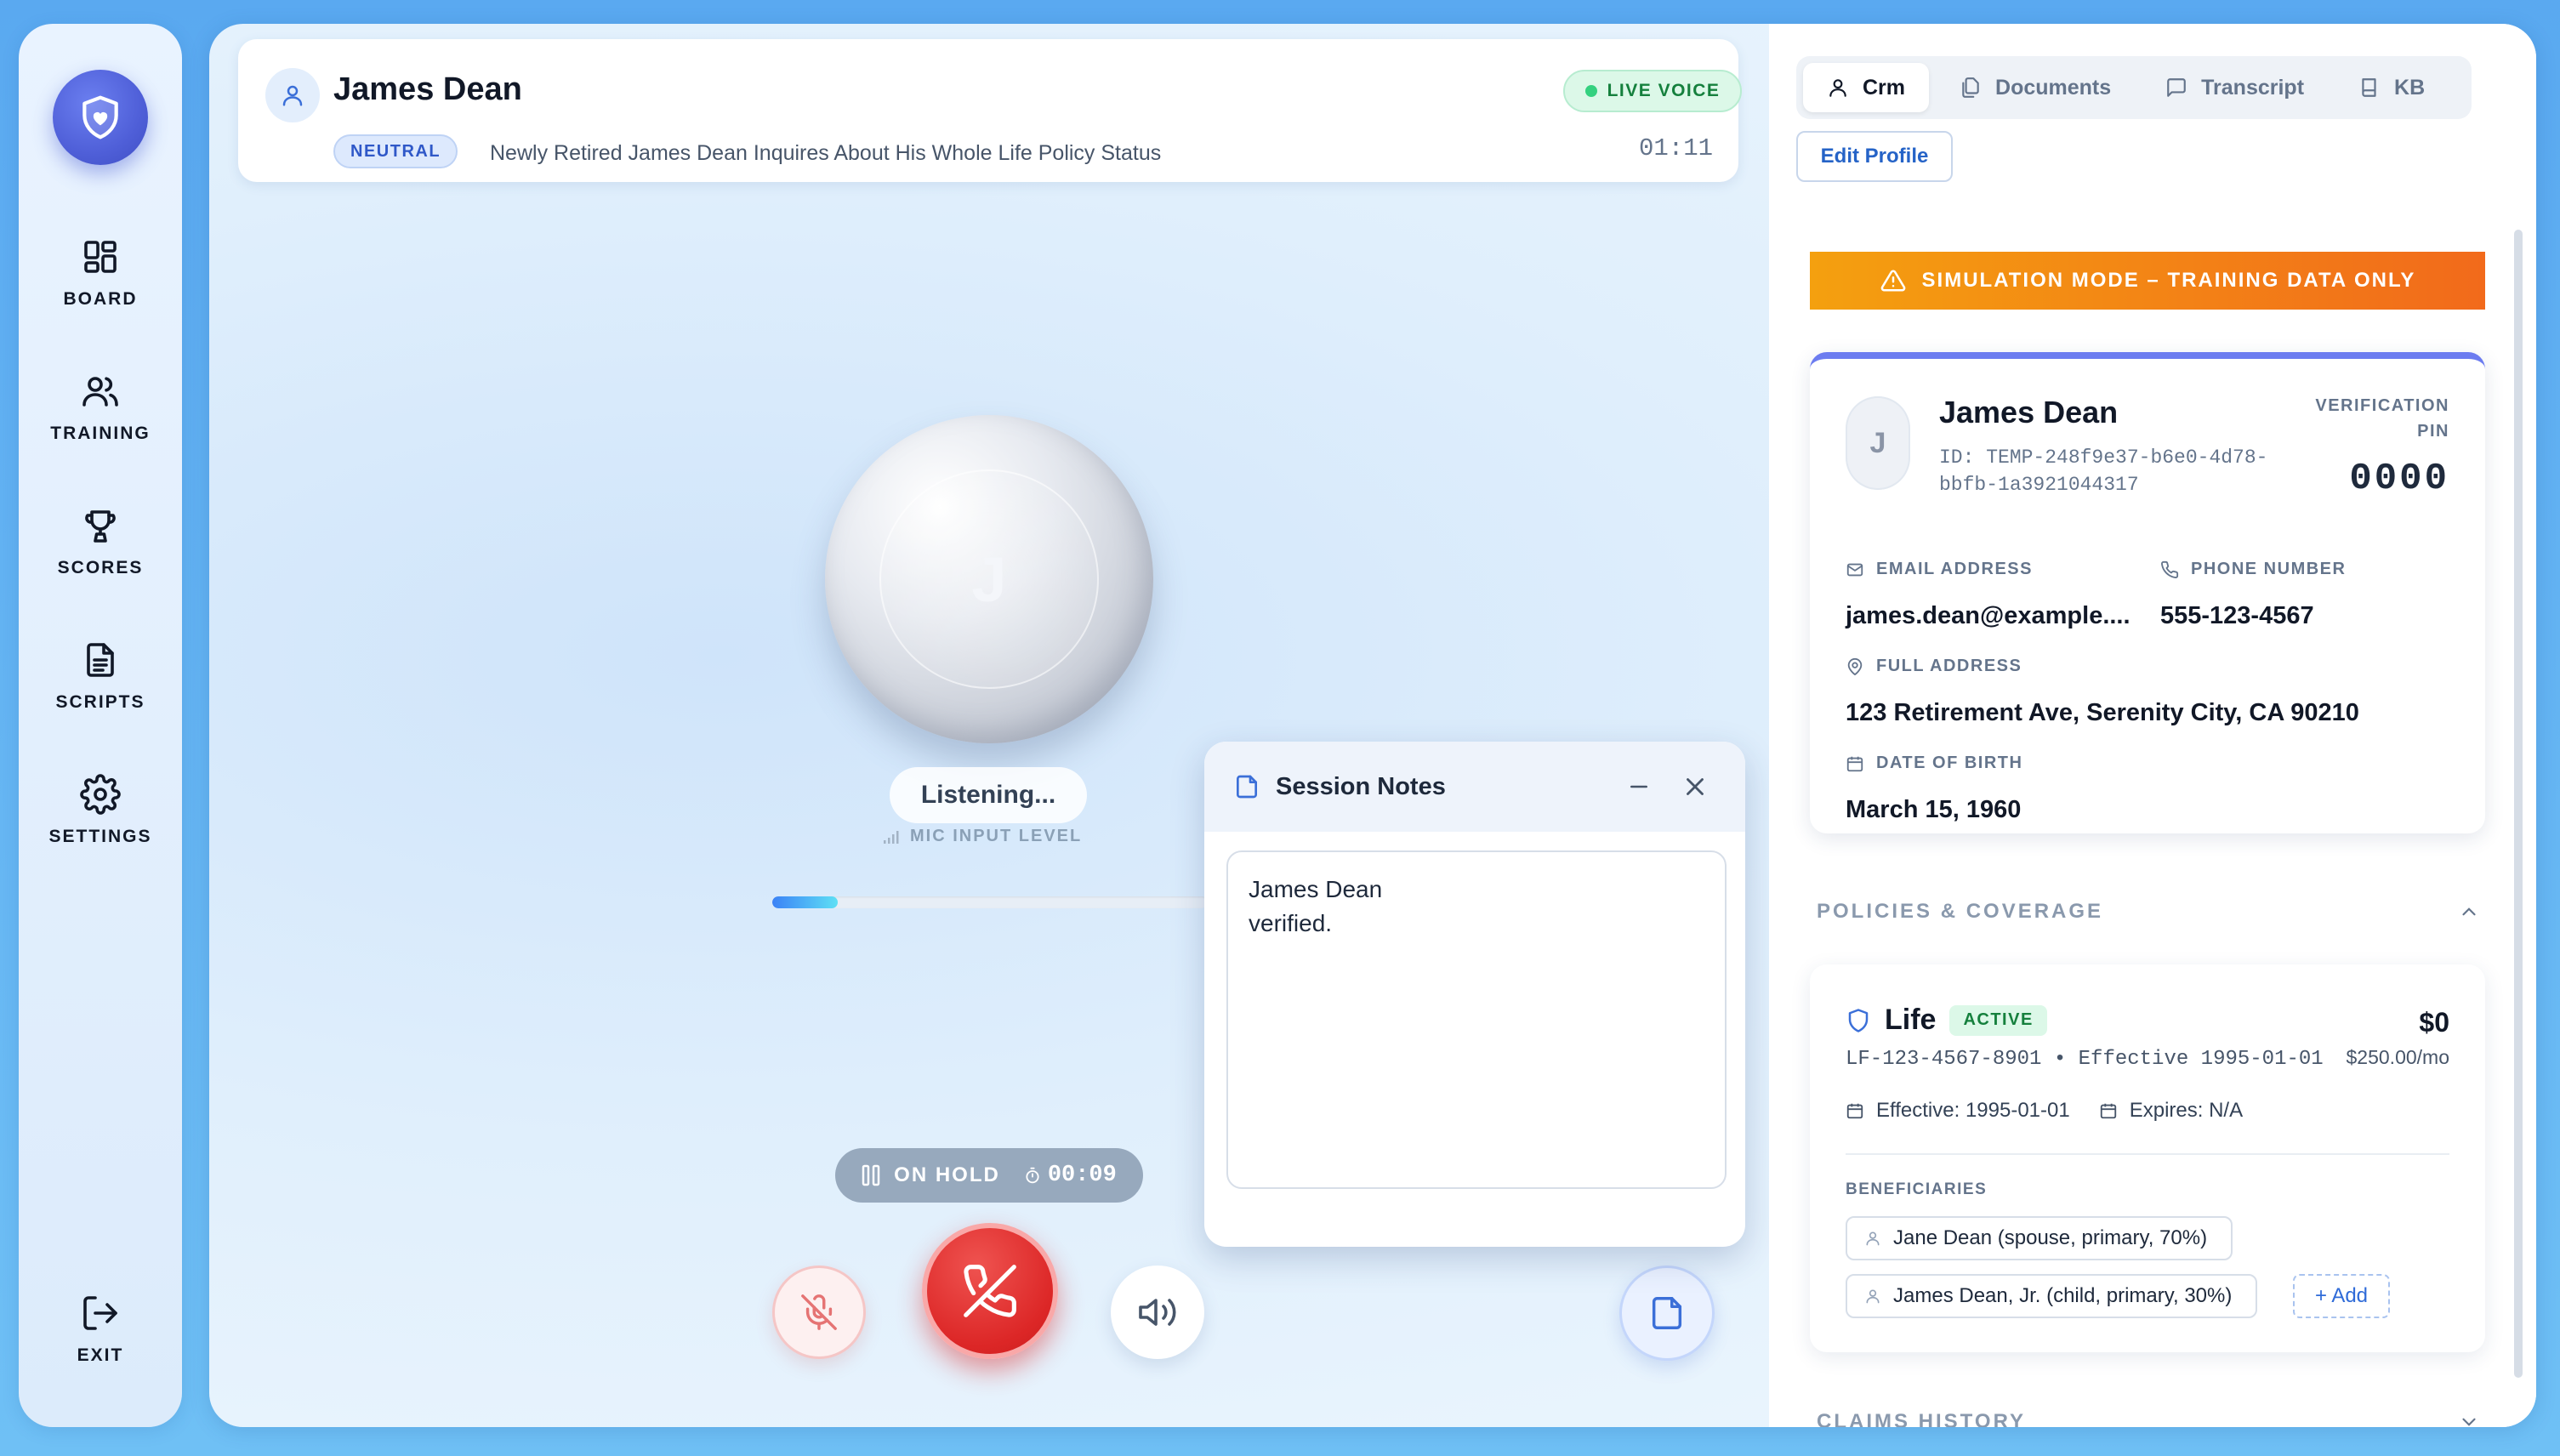 This screenshot has width=2560, height=1456. What do you see at coordinates (395, 151) in the screenshot?
I see `sentiment-badge: NEUTRAL` at bounding box center [395, 151].